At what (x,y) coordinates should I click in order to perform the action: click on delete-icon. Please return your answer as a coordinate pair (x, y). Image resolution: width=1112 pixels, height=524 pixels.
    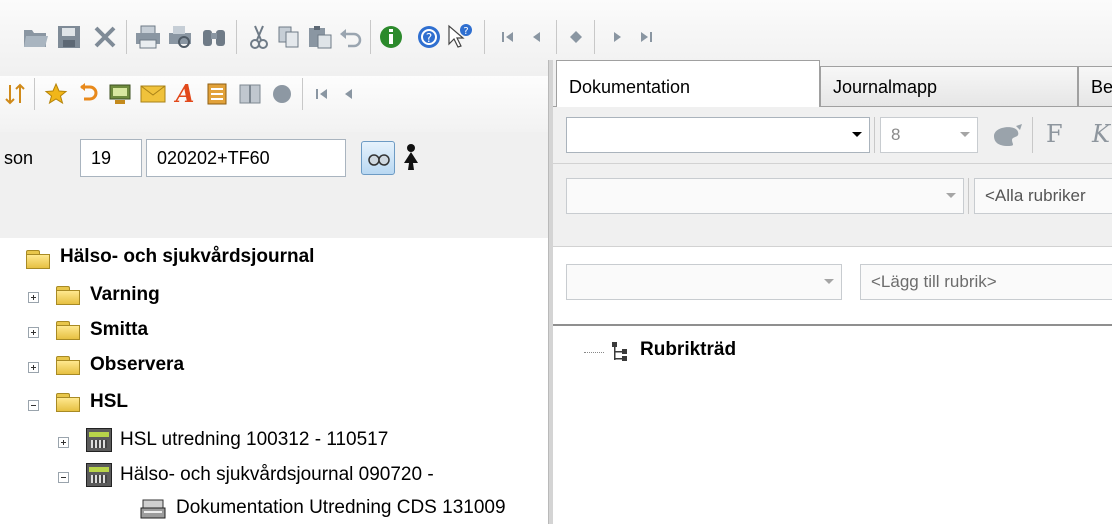
    Looking at the image, I should click on (105, 37).